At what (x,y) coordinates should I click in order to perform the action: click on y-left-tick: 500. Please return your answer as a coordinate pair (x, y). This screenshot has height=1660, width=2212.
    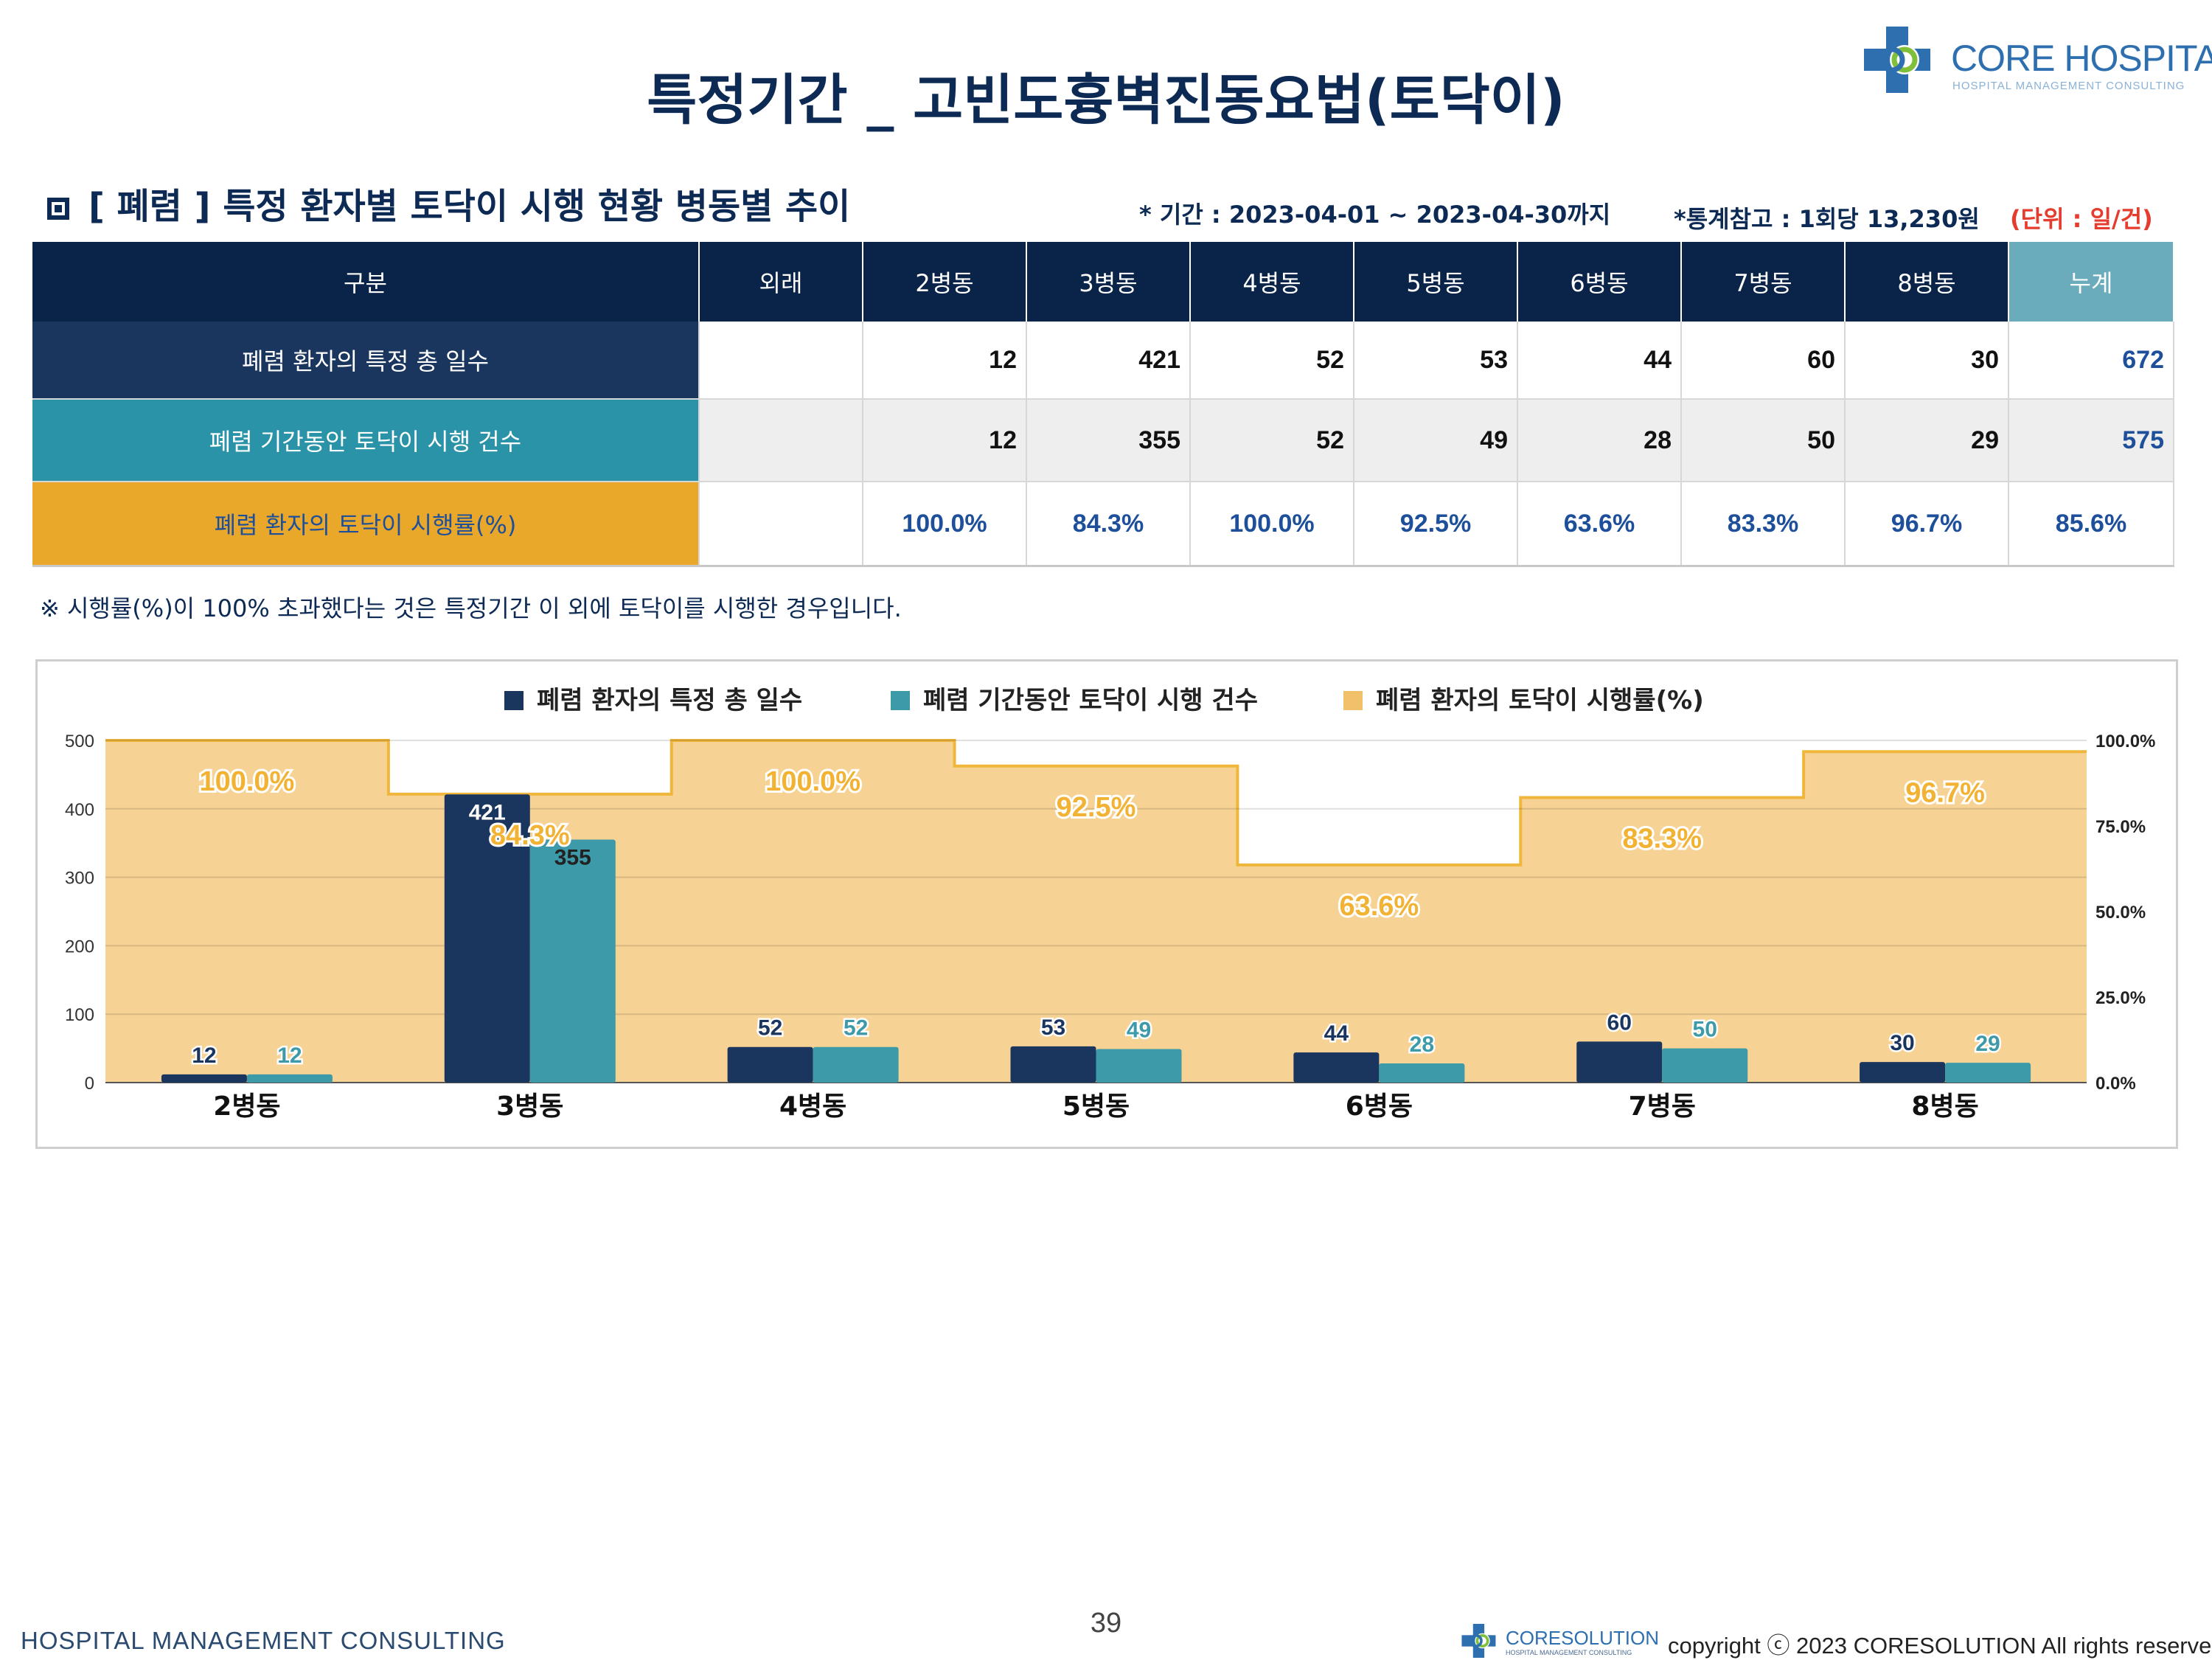
    Looking at the image, I should click on (79, 741).